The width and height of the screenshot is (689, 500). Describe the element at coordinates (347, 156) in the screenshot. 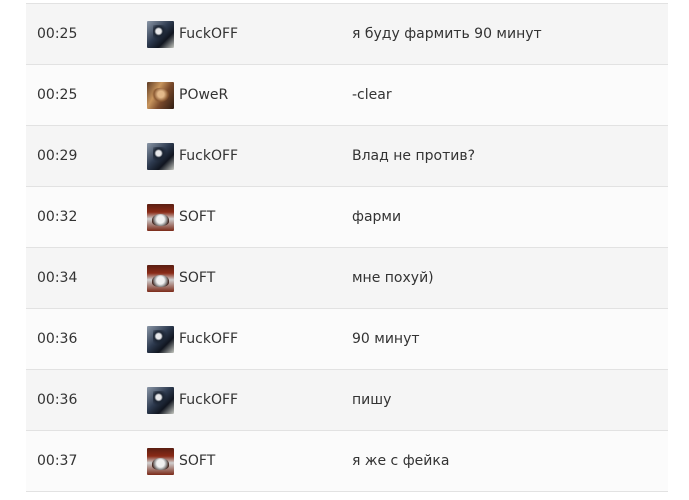

I see `chat-row: 00:29 FuckOFF Влад не против?` at that location.